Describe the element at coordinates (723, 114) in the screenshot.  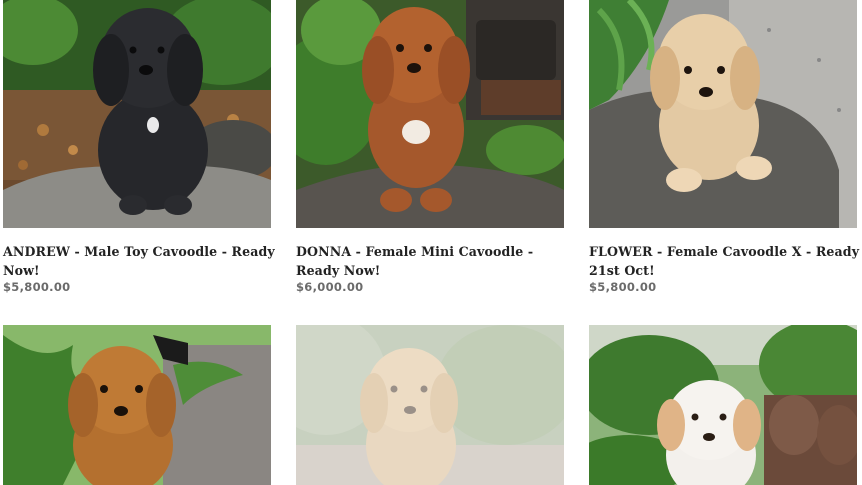
I see `product-image-flower` at that location.